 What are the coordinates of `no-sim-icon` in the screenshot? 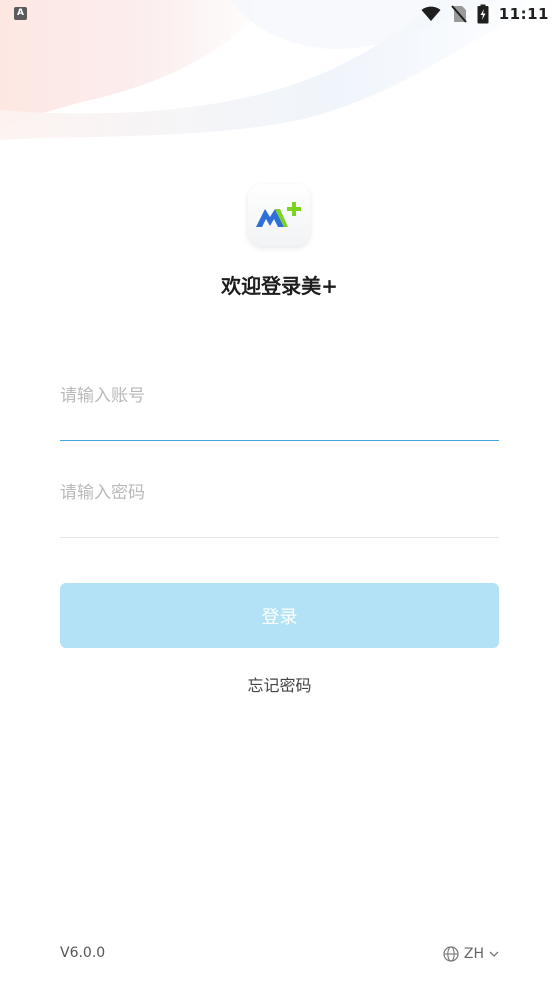 It's located at (458, 14).